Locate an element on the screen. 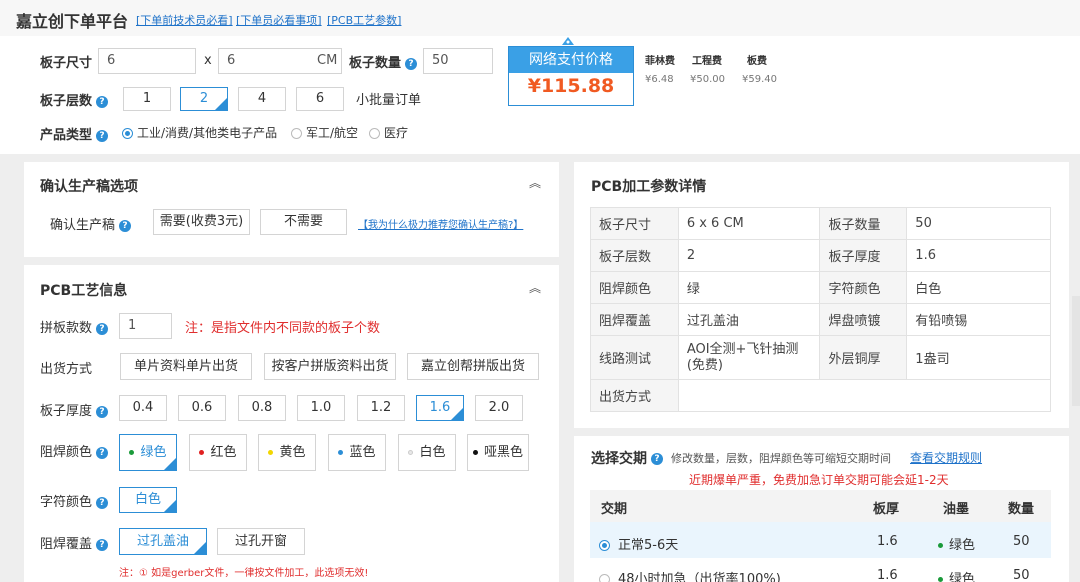  delivery-thickness: 1.6 is located at coordinates (887, 541).